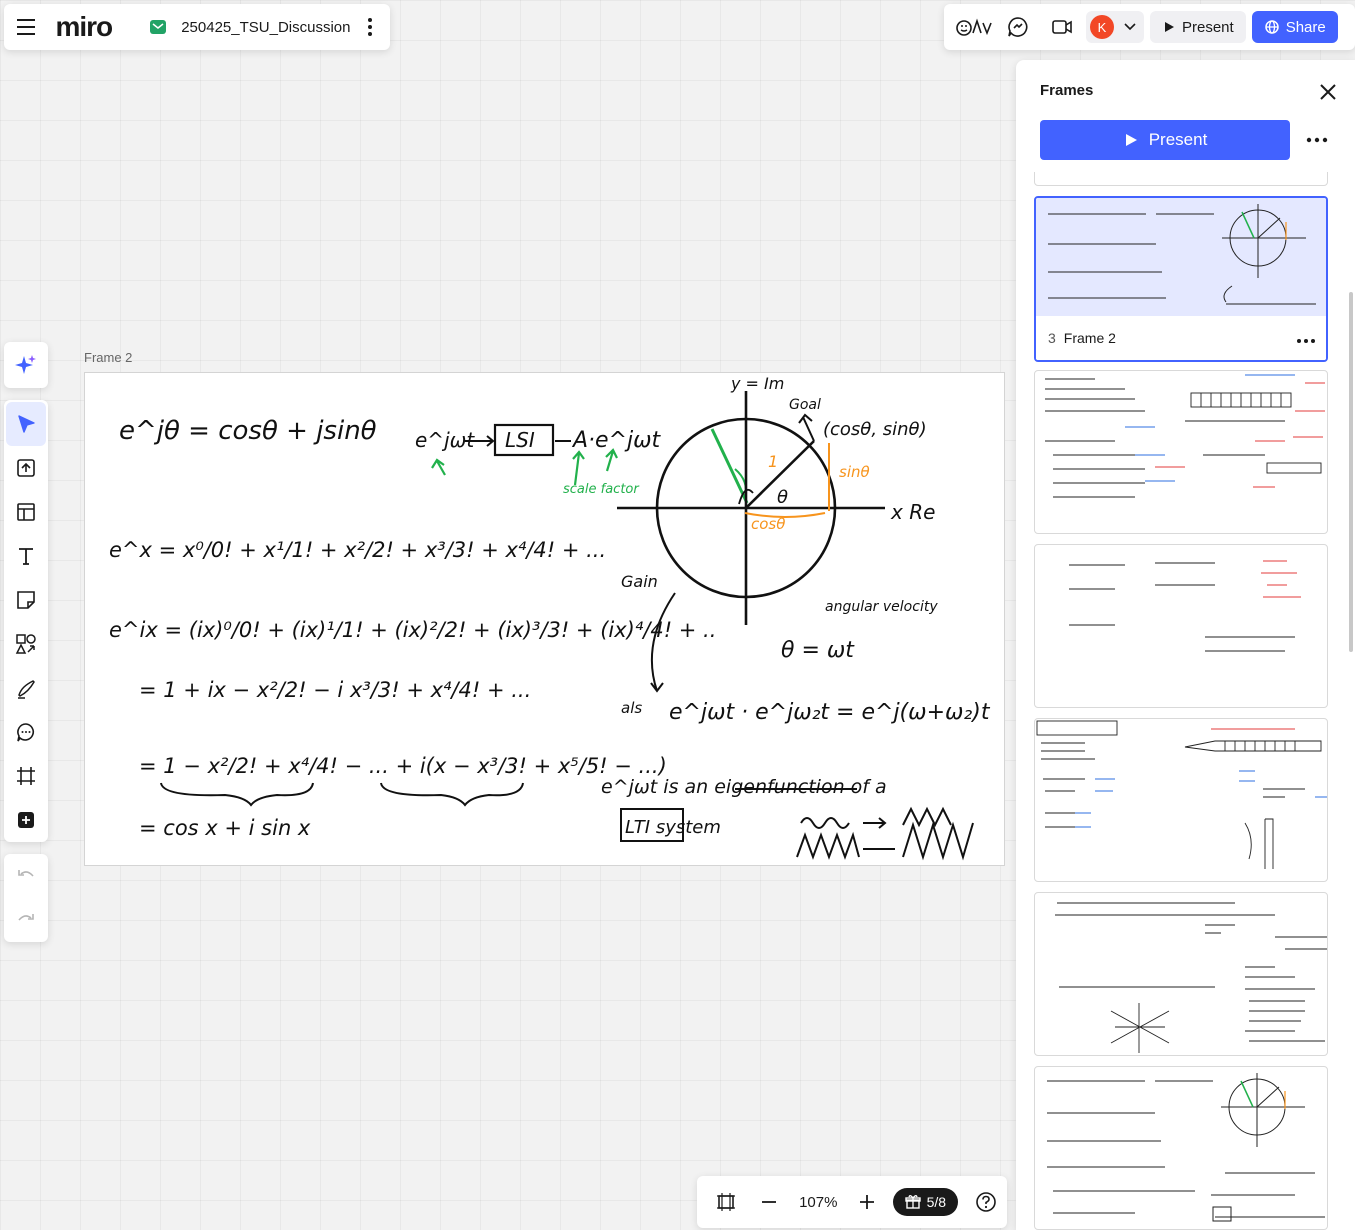  I want to click on frame-icon, so click(26, 776).